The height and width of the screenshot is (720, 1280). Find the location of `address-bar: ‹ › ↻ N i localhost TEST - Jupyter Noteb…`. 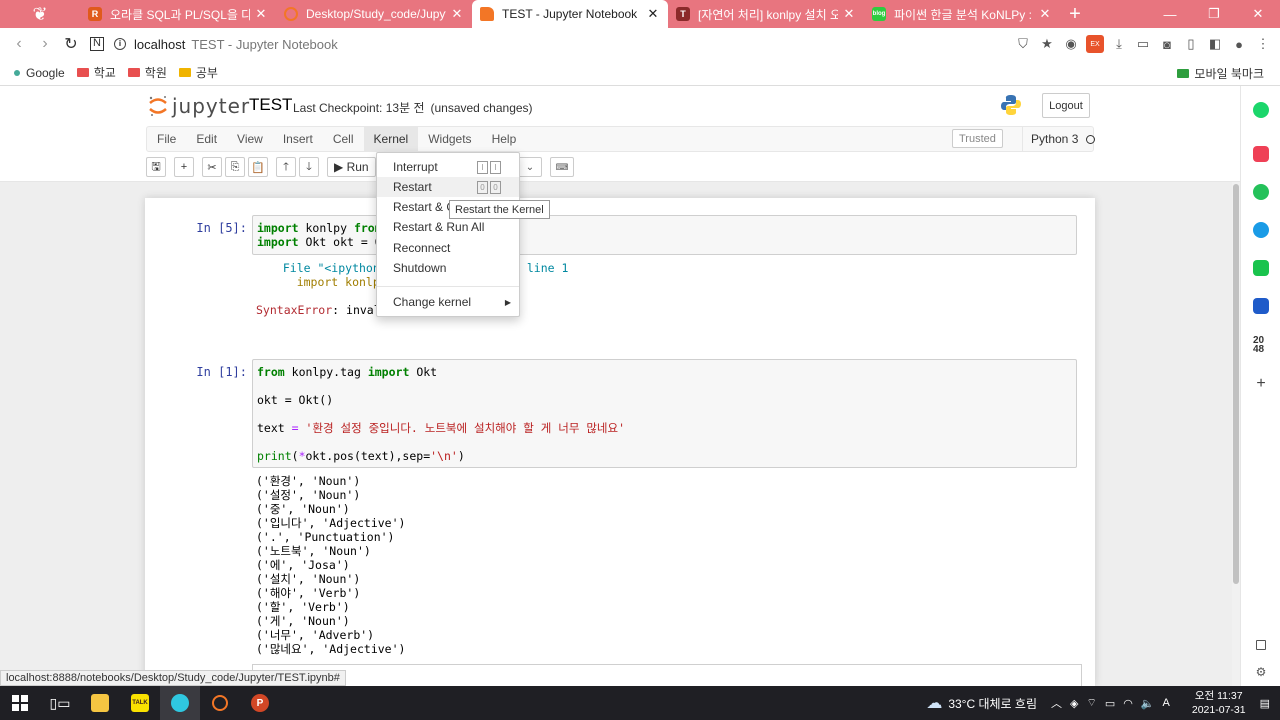

address-bar: ‹ › ↻ N i localhost TEST - Jupyter Noteb… is located at coordinates (640, 44).